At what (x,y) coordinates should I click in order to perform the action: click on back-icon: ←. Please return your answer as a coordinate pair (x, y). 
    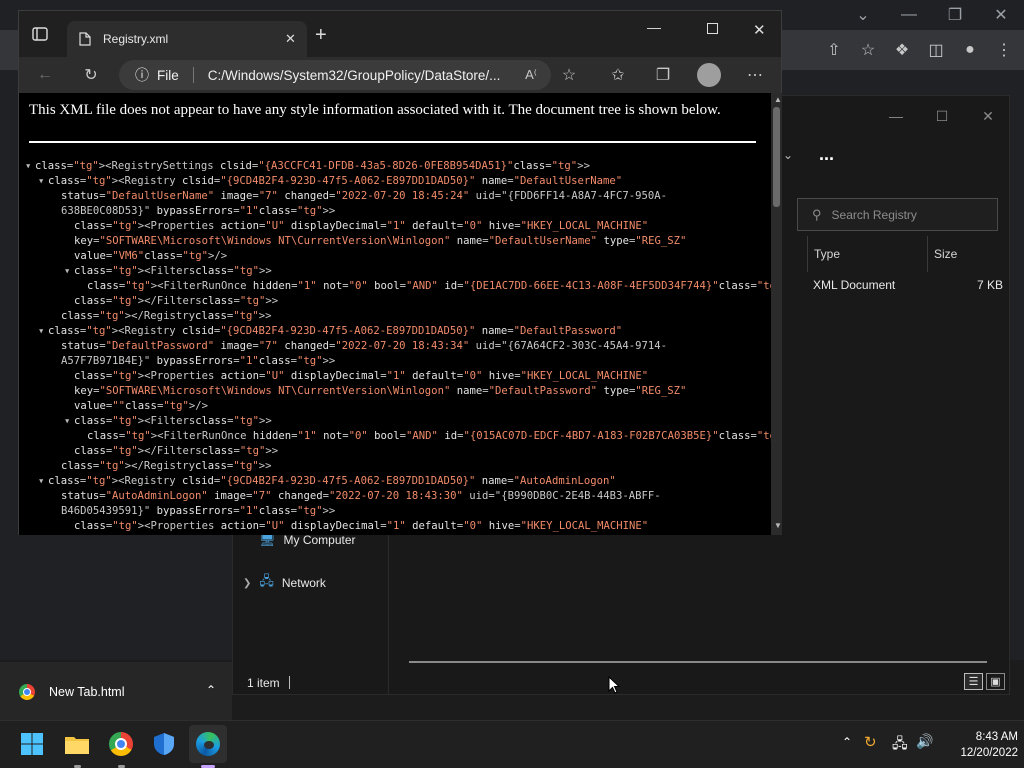
    Looking at the image, I should click on (45, 75).